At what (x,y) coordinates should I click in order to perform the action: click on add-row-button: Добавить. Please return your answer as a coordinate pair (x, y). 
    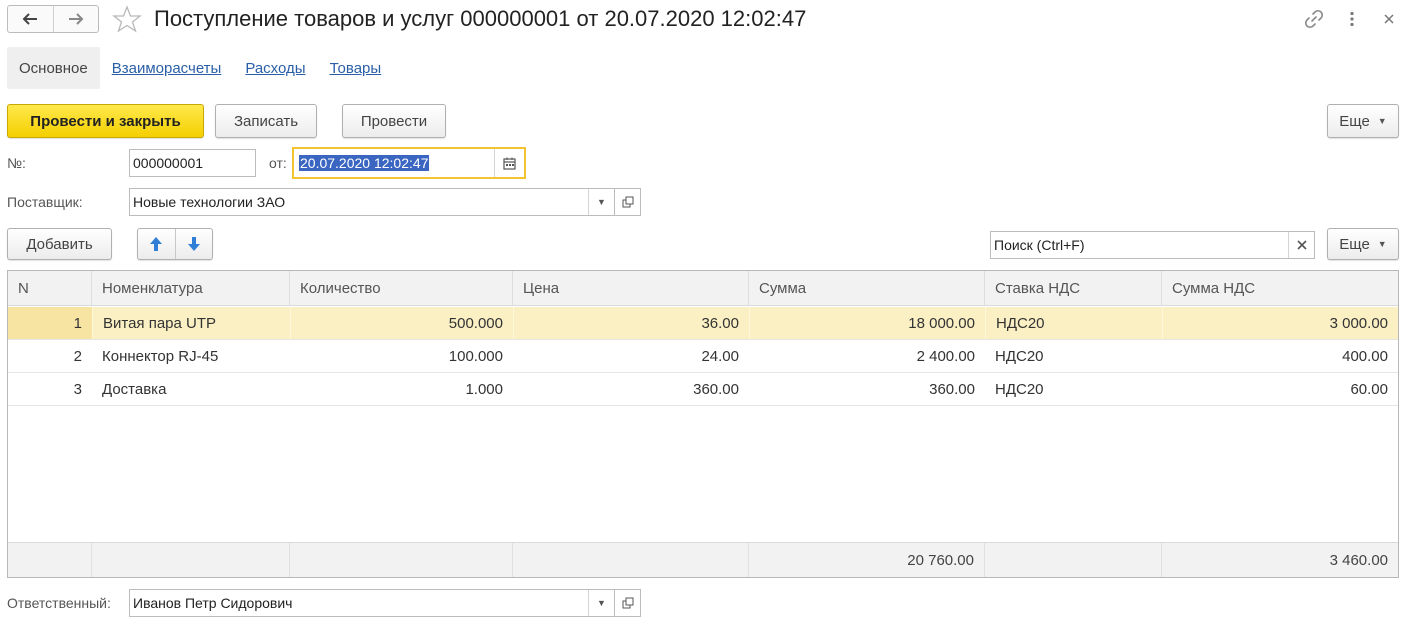
    Looking at the image, I should click on (59, 244).